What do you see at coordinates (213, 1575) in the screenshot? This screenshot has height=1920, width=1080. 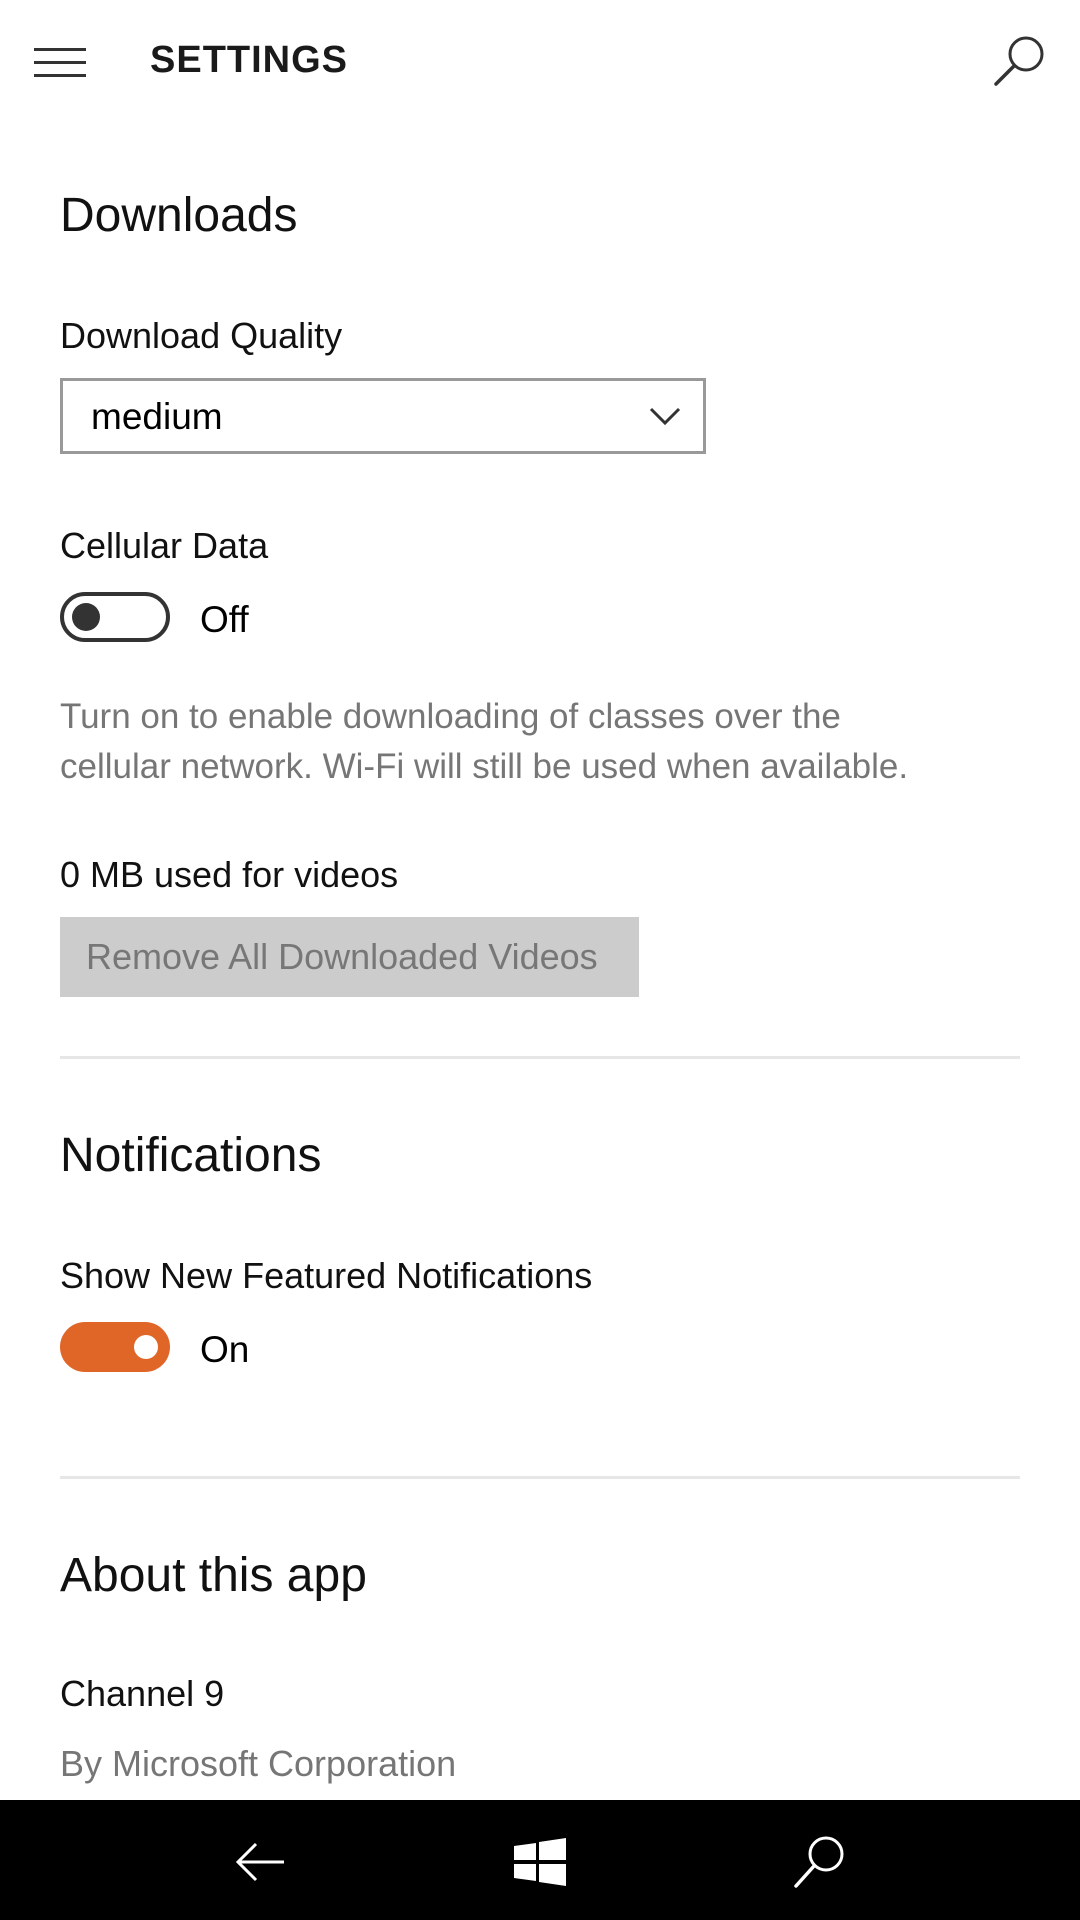 I see `about-section-title: About this app` at bounding box center [213, 1575].